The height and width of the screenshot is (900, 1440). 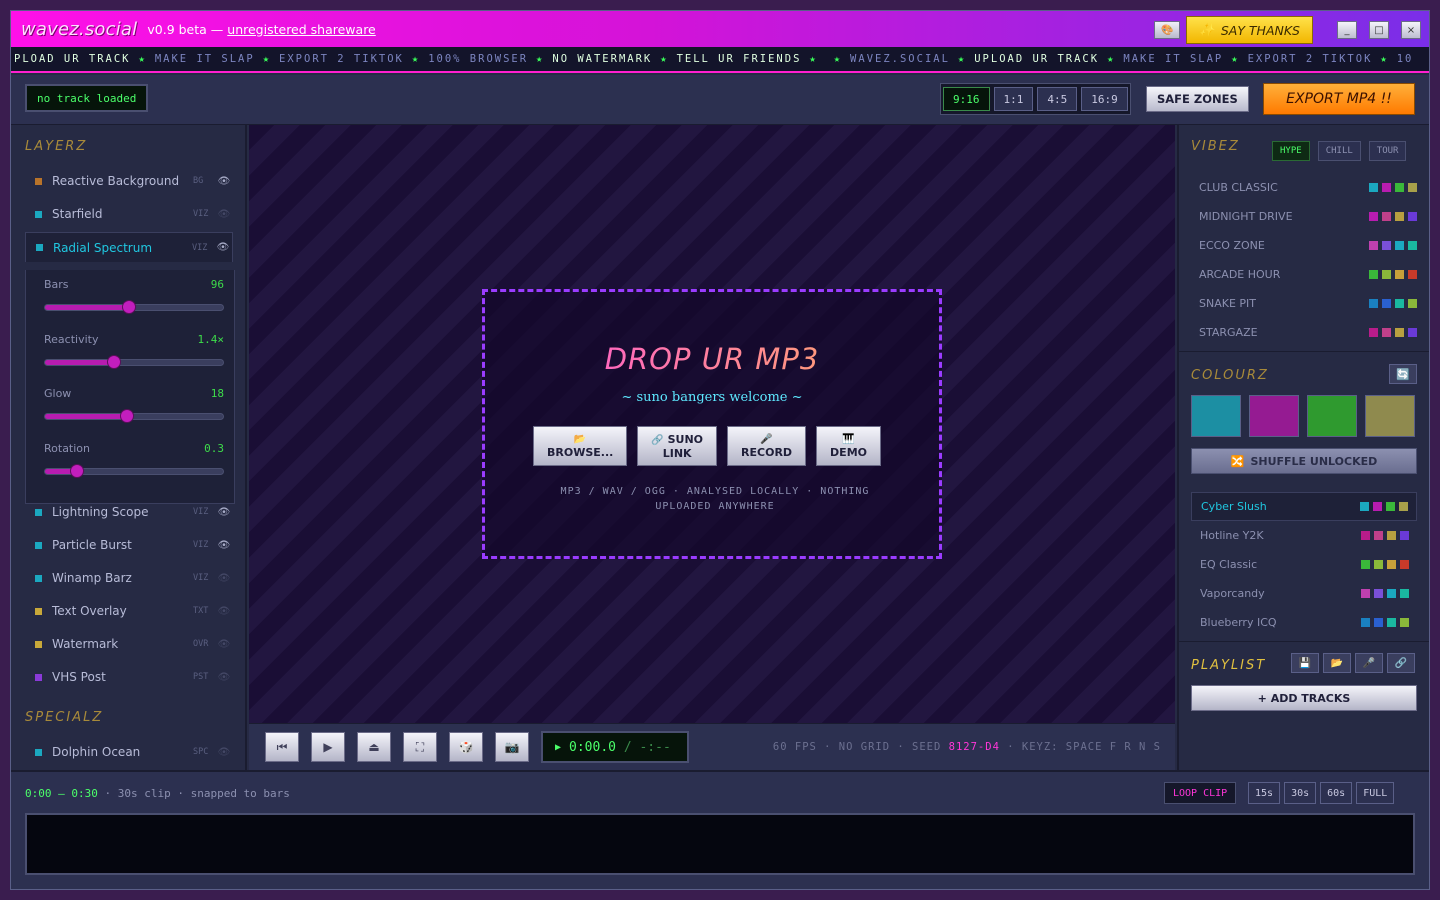 What do you see at coordinates (1387, 151) in the screenshot?
I see `vibe-tab-tour: TOUR` at bounding box center [1387, 151].